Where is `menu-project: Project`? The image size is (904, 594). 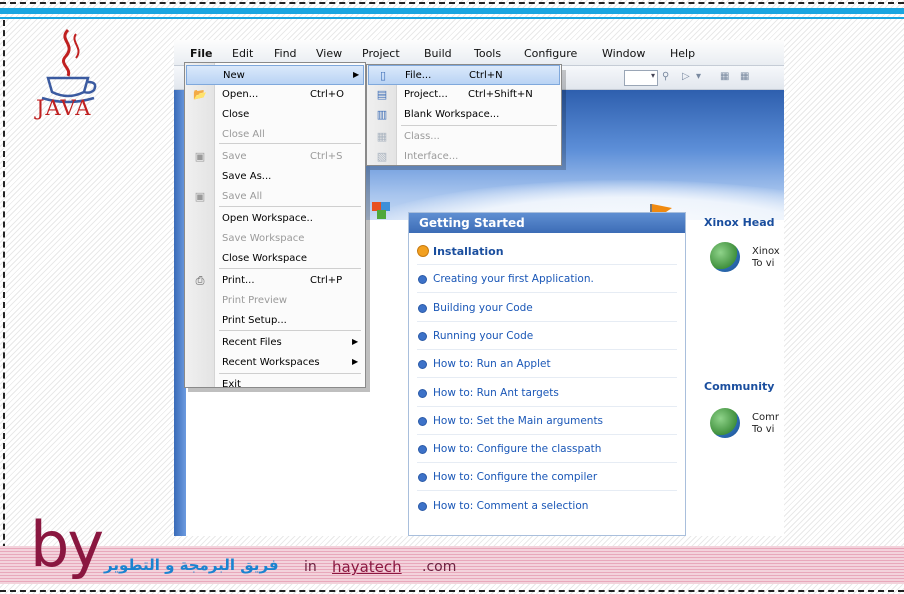
menu-project: Project is located at coordinates (381, 53).